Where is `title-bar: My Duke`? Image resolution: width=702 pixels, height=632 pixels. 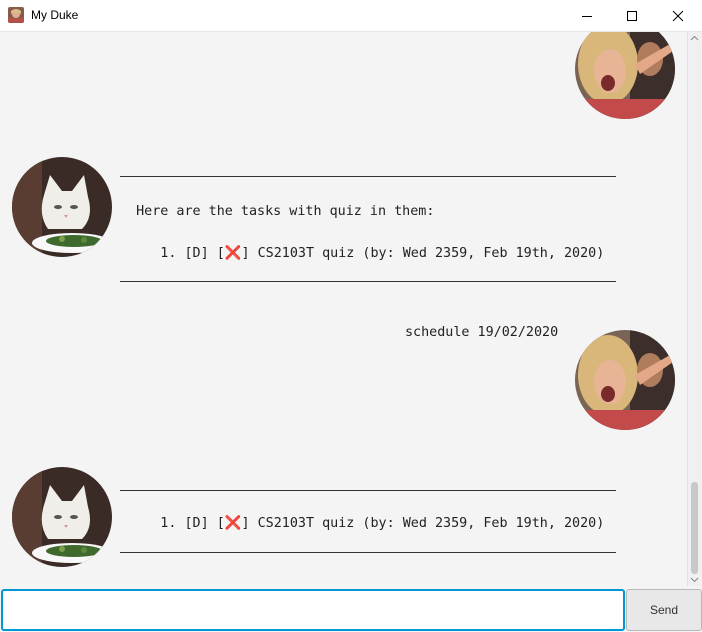 title-bar: My Duke is located at coordinates (351, 16).